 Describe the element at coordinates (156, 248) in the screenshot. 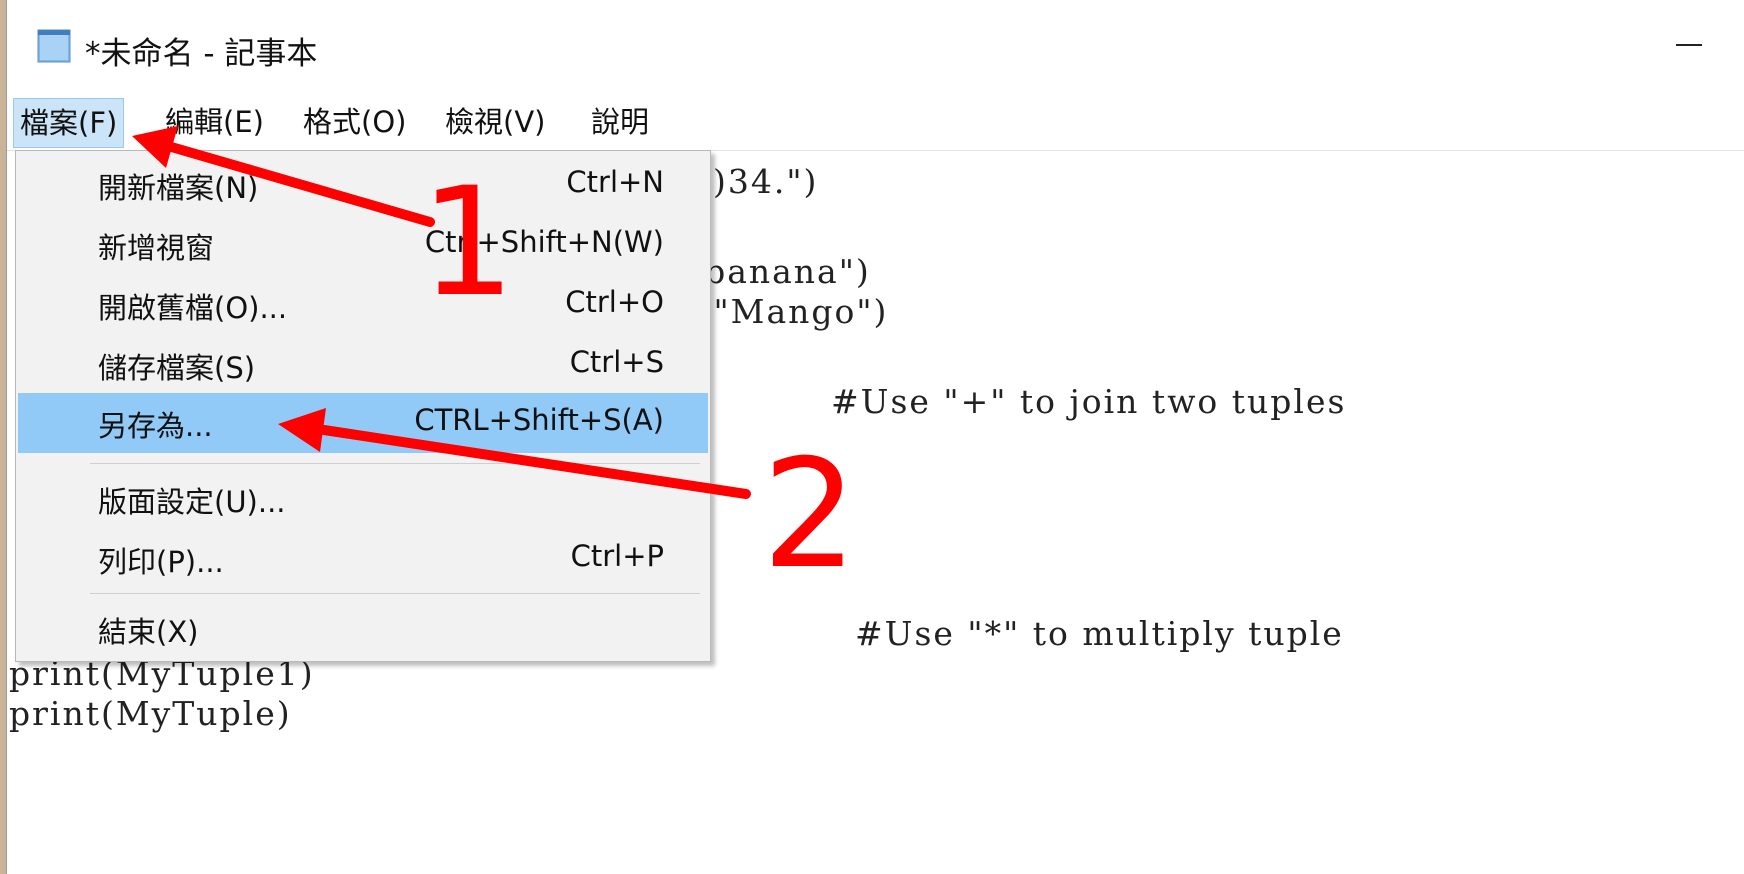

I see `menu-item-label: 新增視窗` at that location.